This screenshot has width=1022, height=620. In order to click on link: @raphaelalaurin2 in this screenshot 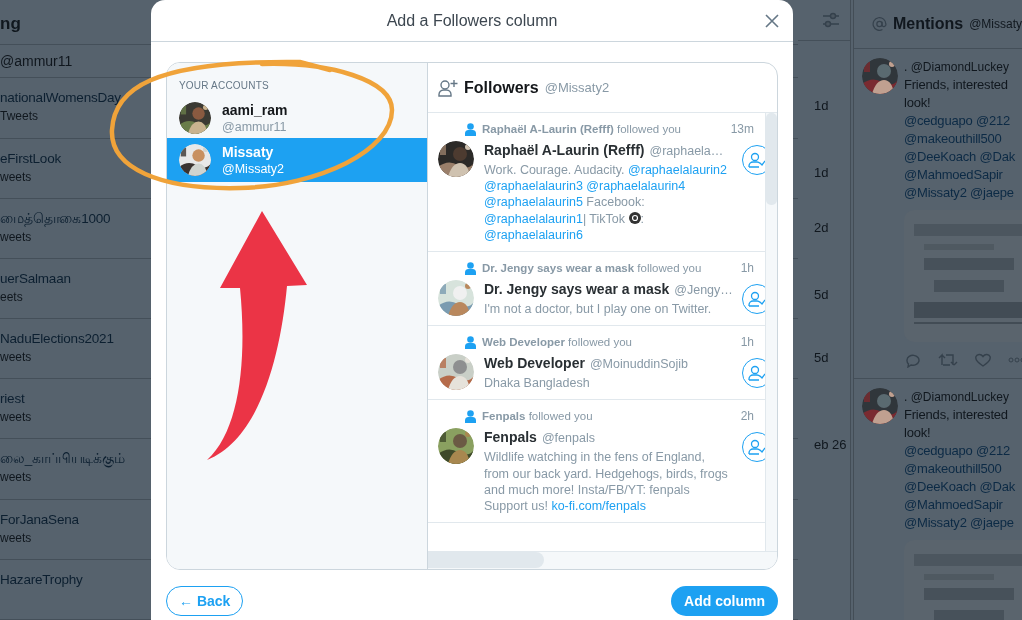, I will do `click(677, 170)`.